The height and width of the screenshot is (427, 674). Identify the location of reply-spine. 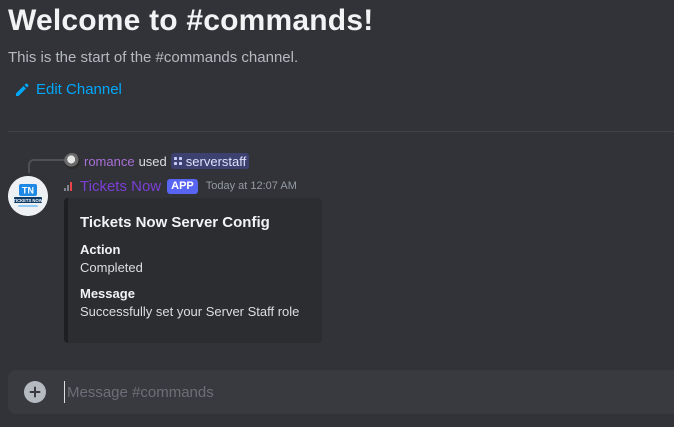
(46, 166).